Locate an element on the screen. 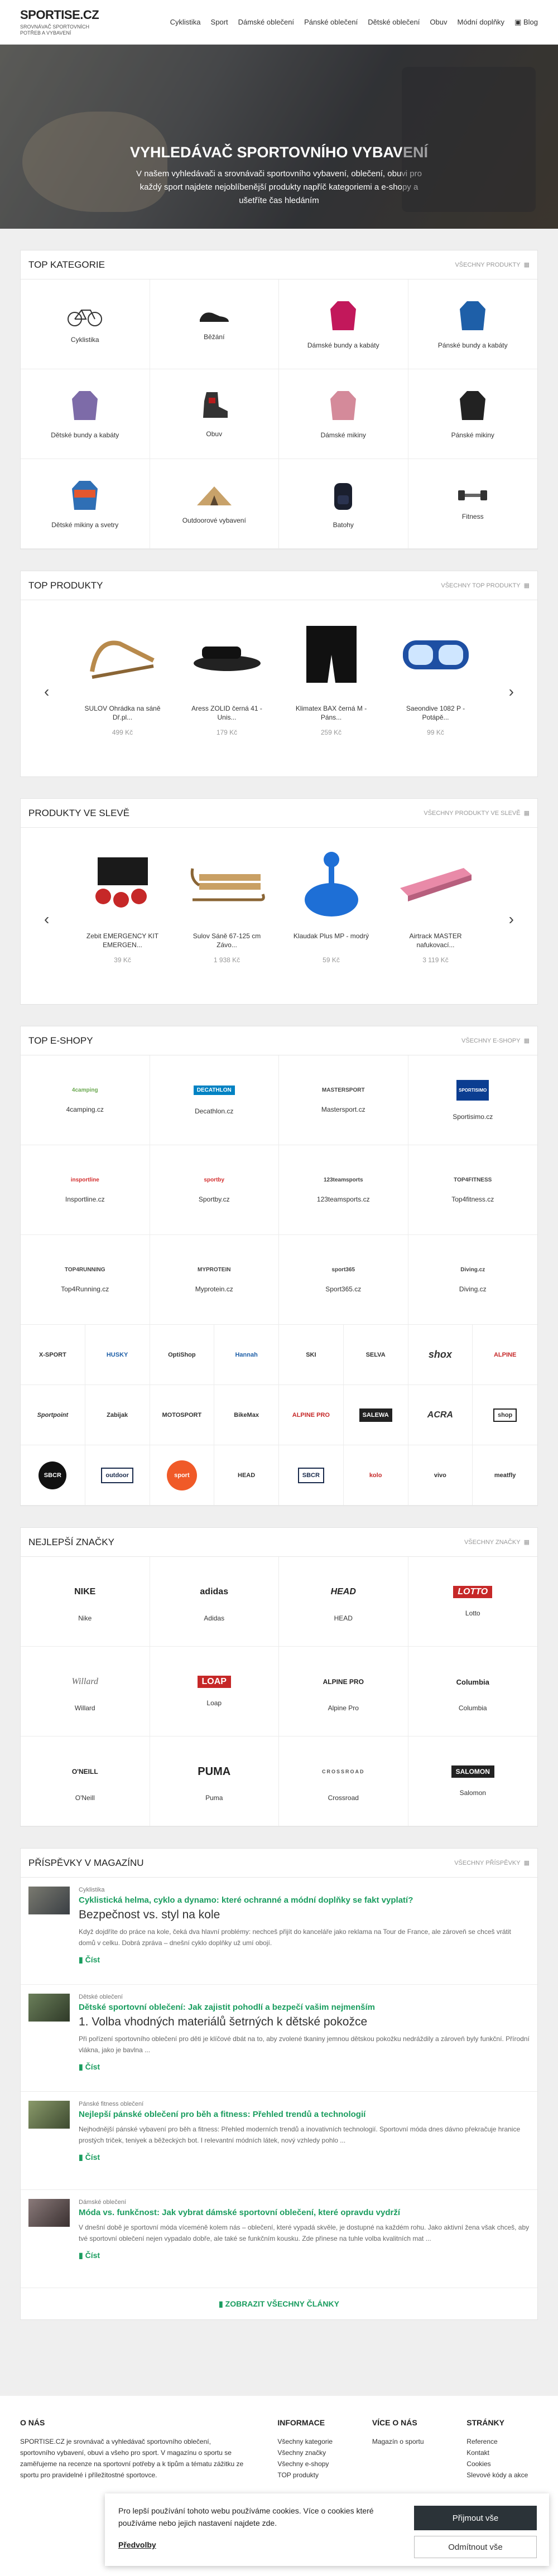  brand-item: adidas Adidas is located at coordinates (215, 1602).